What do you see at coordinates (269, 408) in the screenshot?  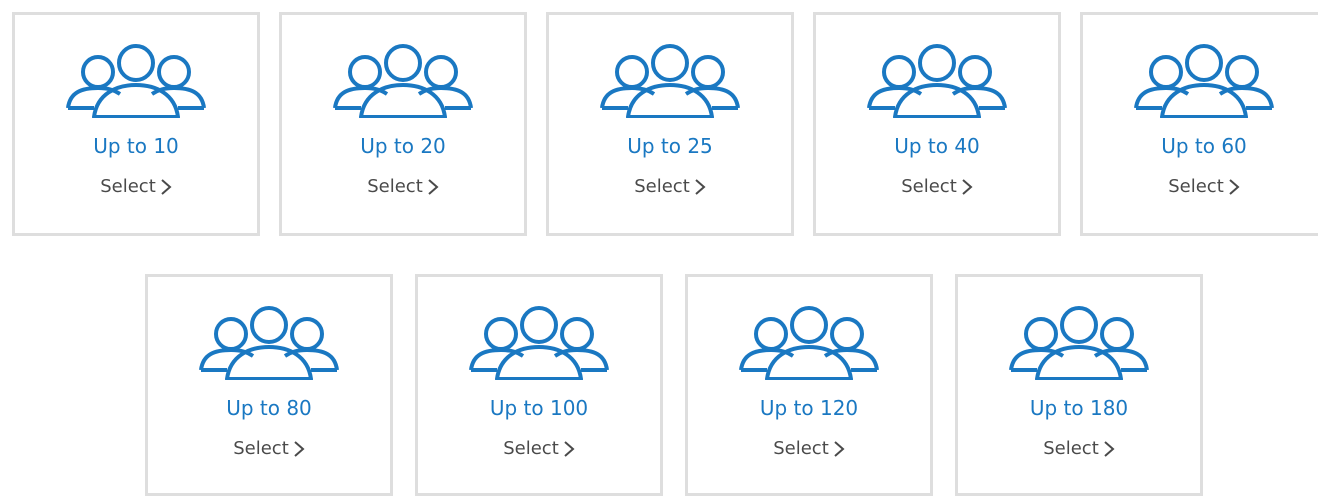 I see `group-size-label: Up to 80` at bounding box center [269, 408].